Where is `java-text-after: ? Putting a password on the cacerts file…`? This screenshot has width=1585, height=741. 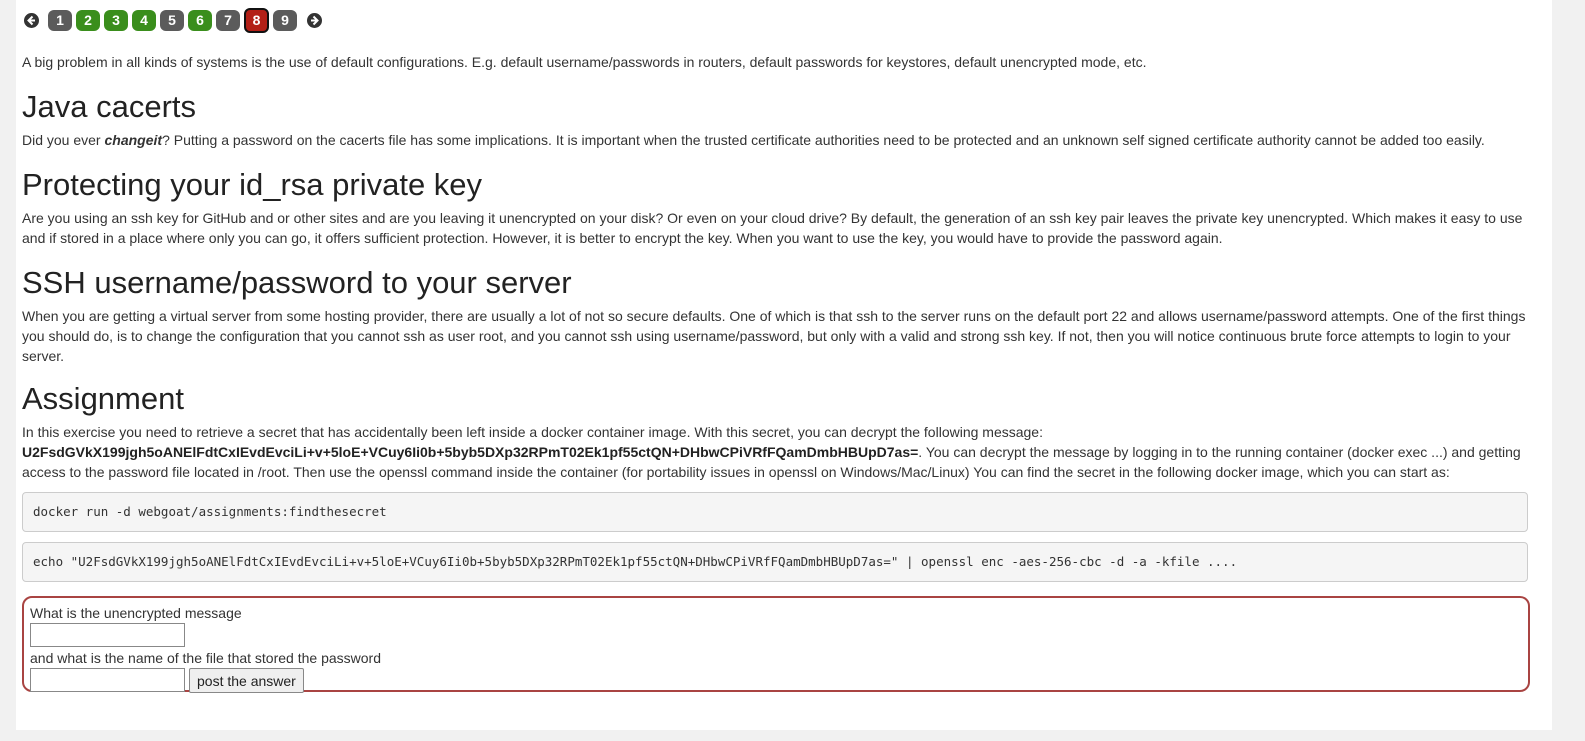 java-text-after: ? Putting a password on the cacerts file… is located at coordinates (823, 140).